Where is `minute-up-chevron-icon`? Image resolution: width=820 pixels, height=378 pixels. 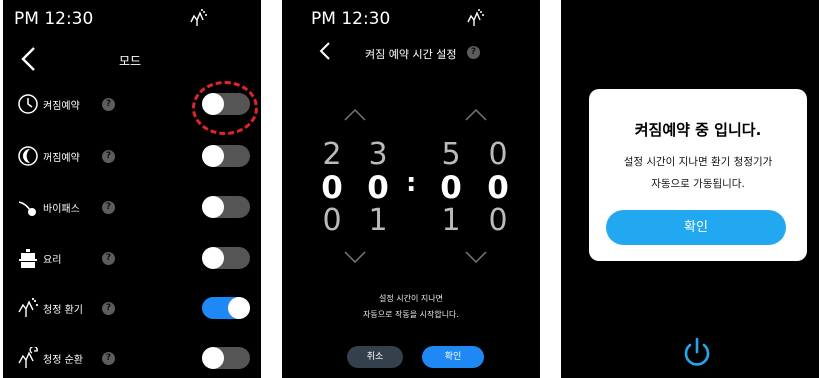 minute-up-chevron-icon is located at coordinates (476, 115).